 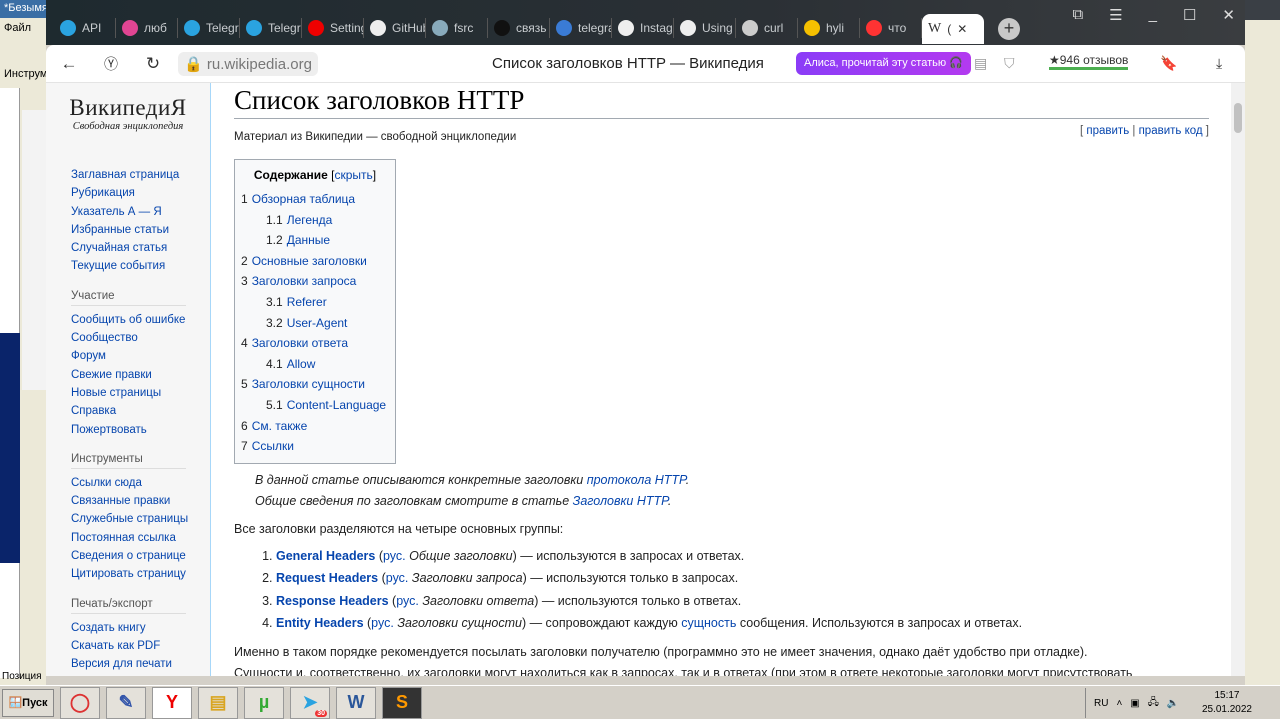 What do you see at coordinates (128, 193) in the screenshot?
I see `sidebar-link: Рубрикация` at bounding box center [128, 193].